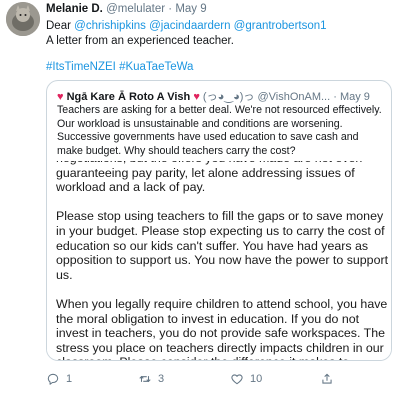 Image resolution: width=400 pixels, height=400 pixels. I want to click on heart-icon, so click(237, 379).